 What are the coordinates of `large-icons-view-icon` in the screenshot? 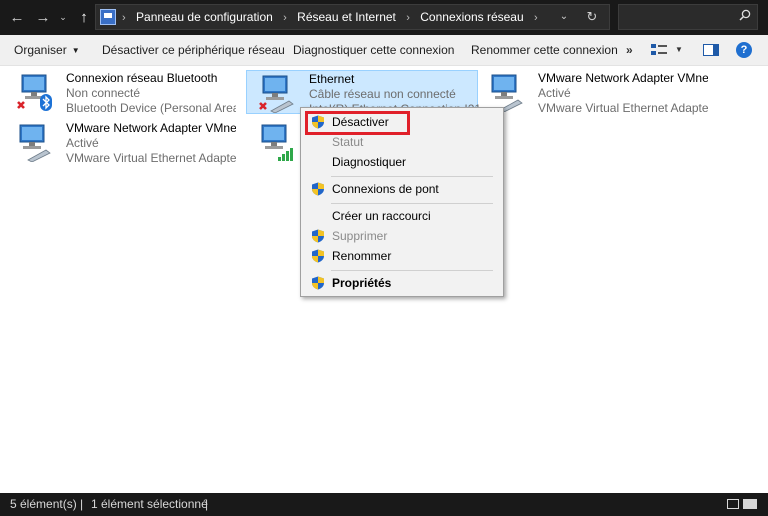 It's located at (750, 504).